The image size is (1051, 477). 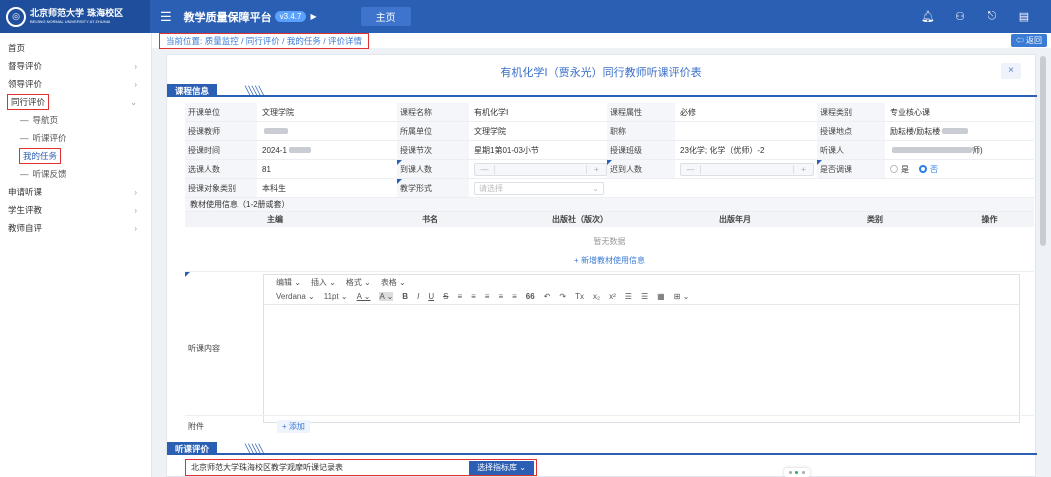 I want to click on label-tkdd: 授课地点, so click(x=851, y=131).